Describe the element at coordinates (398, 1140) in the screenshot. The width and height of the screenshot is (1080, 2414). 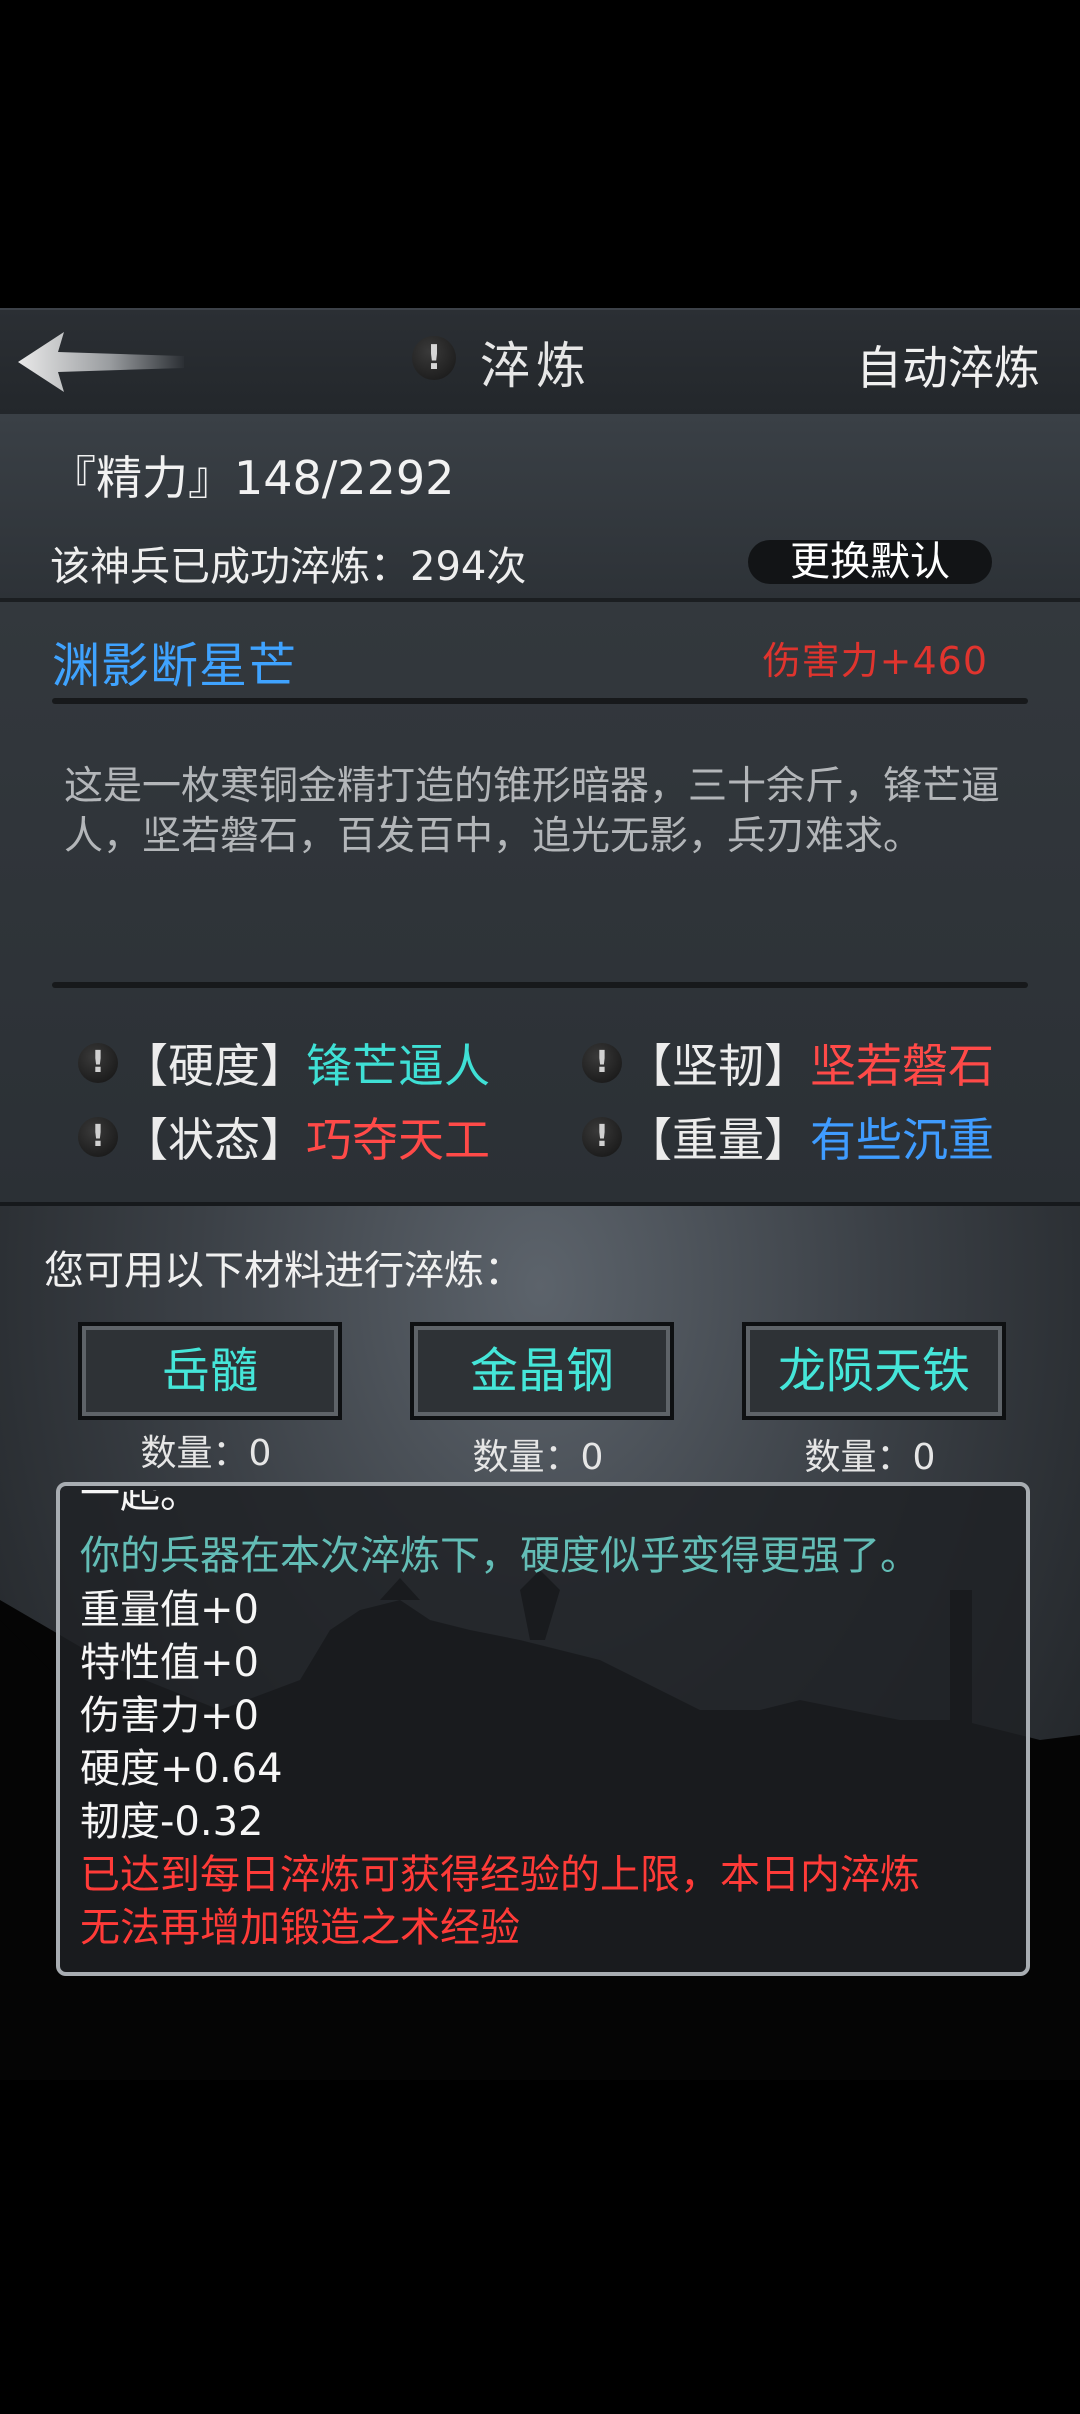
I see `attribute-value: 巧夺天工` at that location.